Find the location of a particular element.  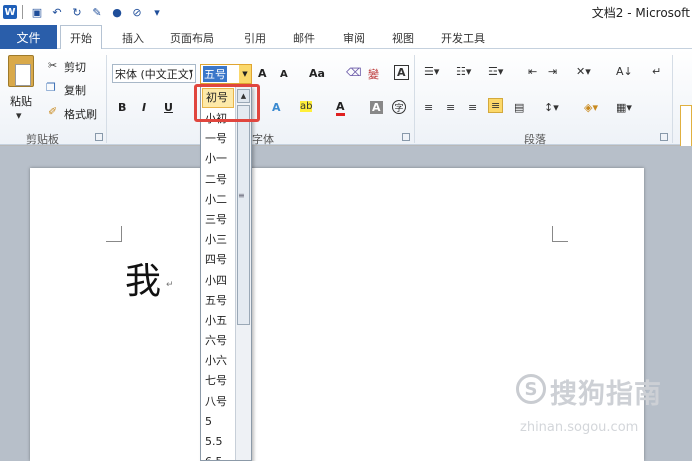

phonetic-guide-icon: 變 is located at coordinates (373, 74).